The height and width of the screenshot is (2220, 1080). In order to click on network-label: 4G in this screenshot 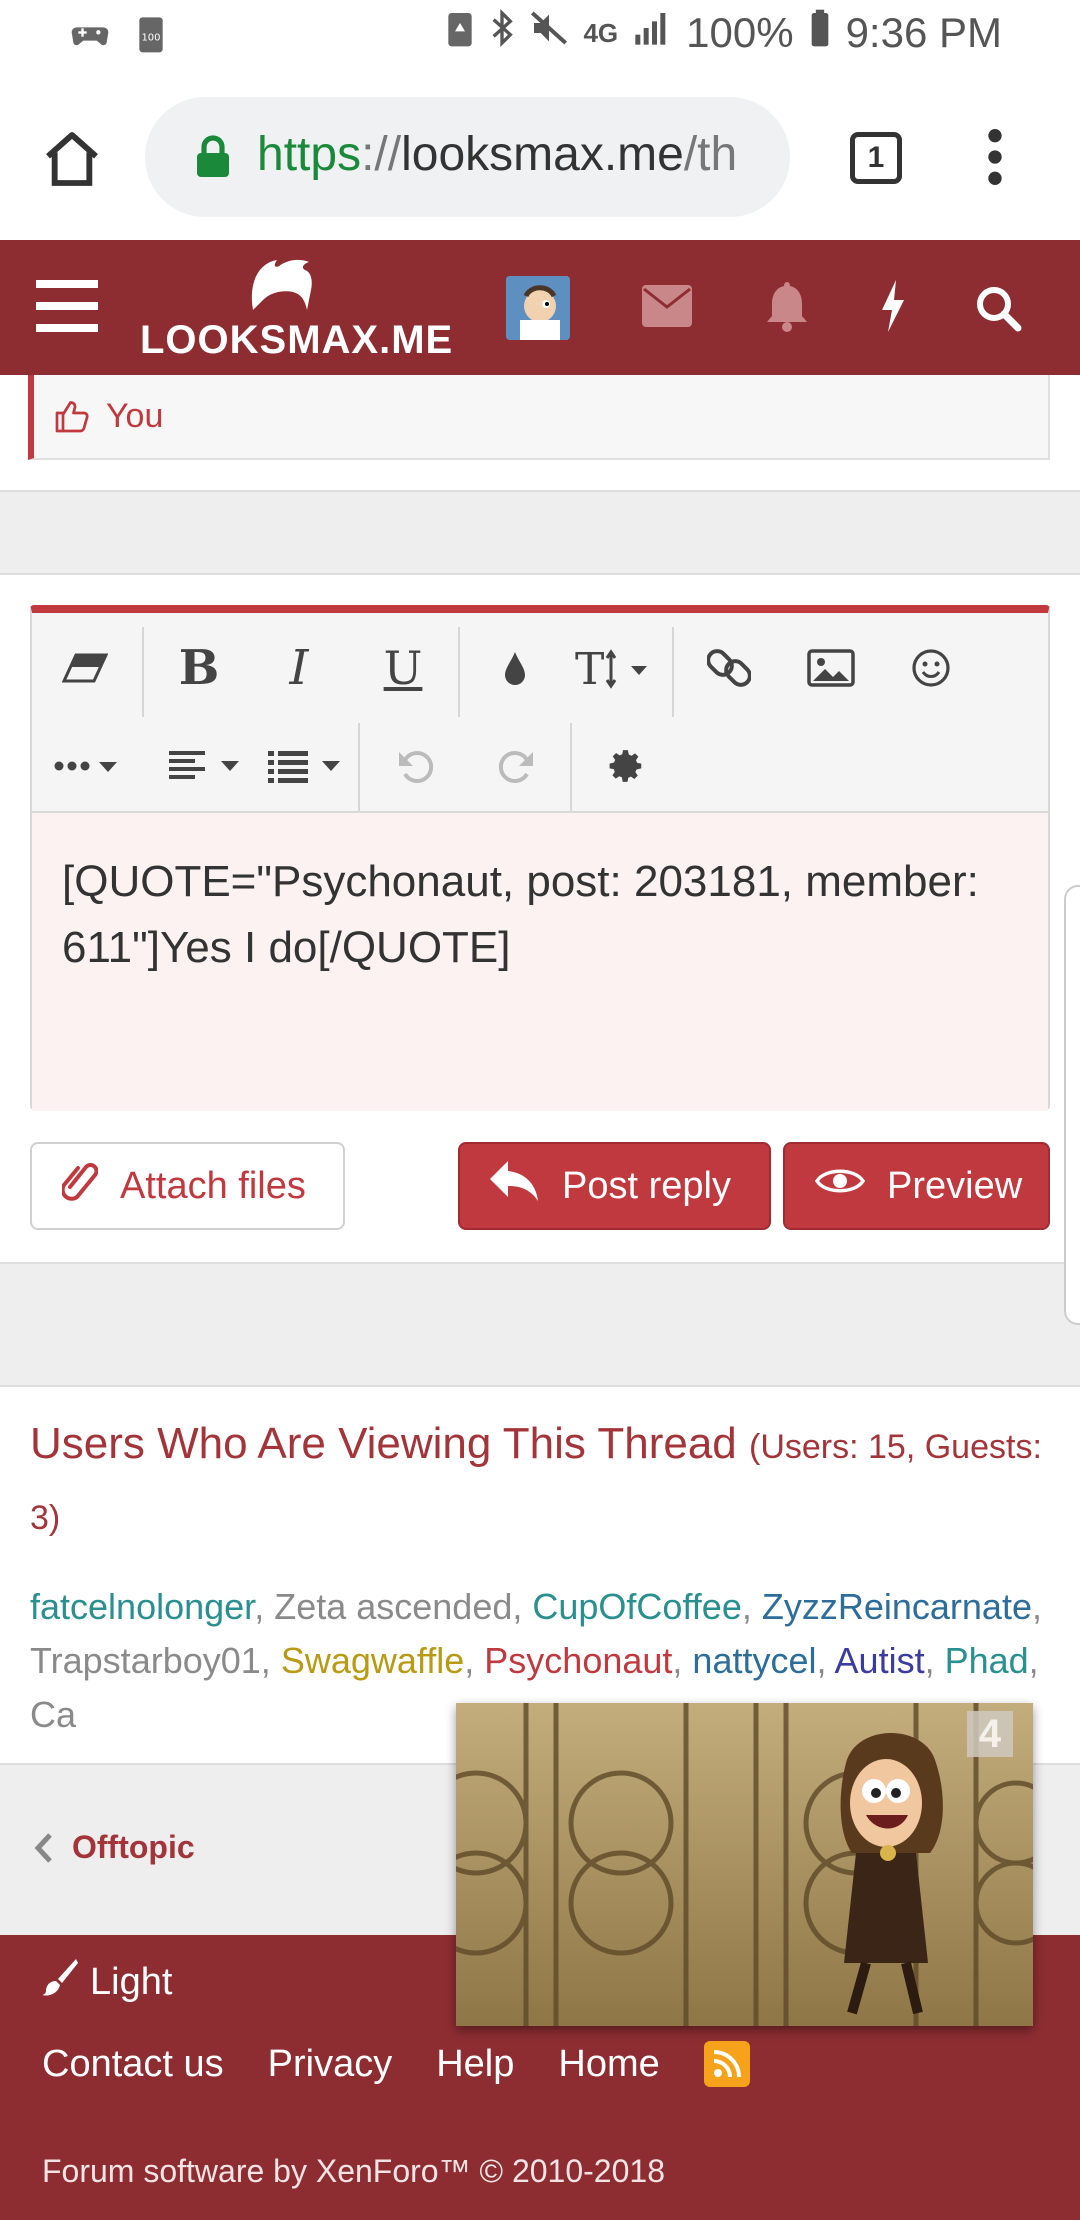, I will do `click(601, 32)`.